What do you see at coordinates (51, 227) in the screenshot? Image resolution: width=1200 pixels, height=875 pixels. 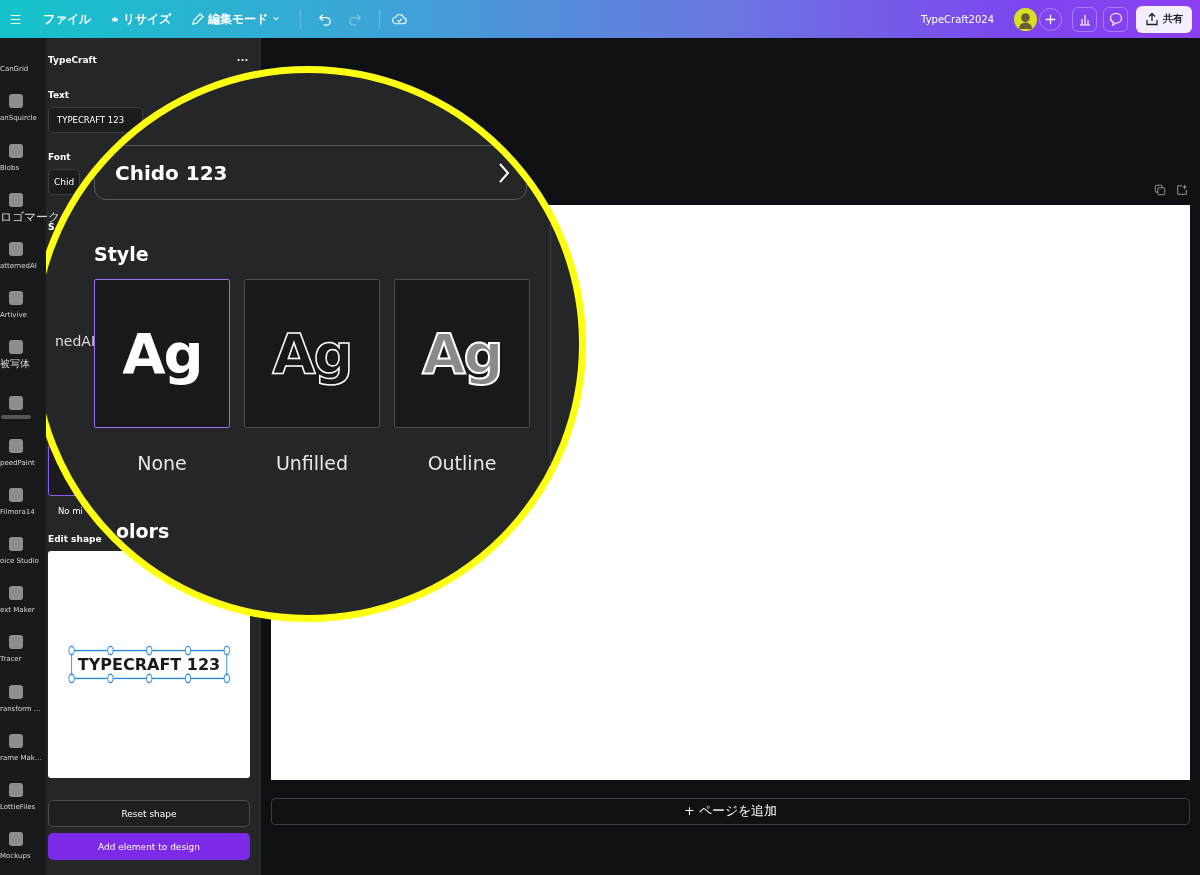 I see `section-label: S` at bounding box center [51, 227].